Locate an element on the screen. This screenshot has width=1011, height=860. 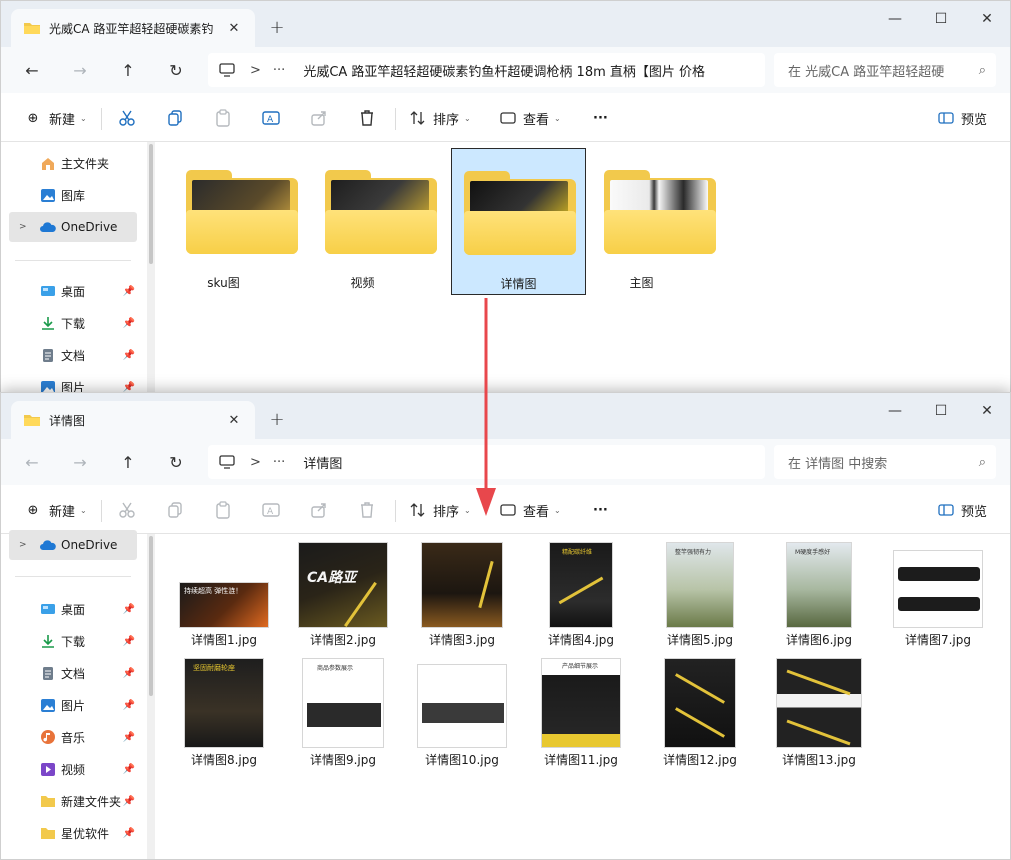
folder-sku: sku图 is located at coordinates (227, 221).